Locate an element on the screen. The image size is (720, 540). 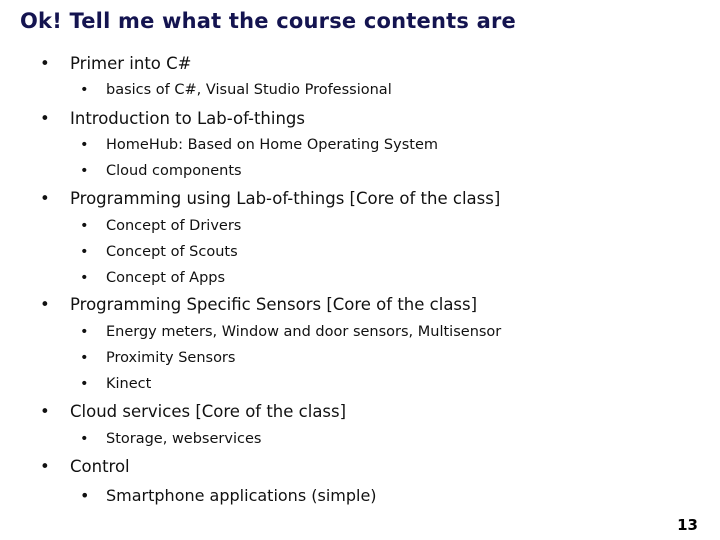
bullet-item: • Primer into C# is located at coordinates (115, 63).